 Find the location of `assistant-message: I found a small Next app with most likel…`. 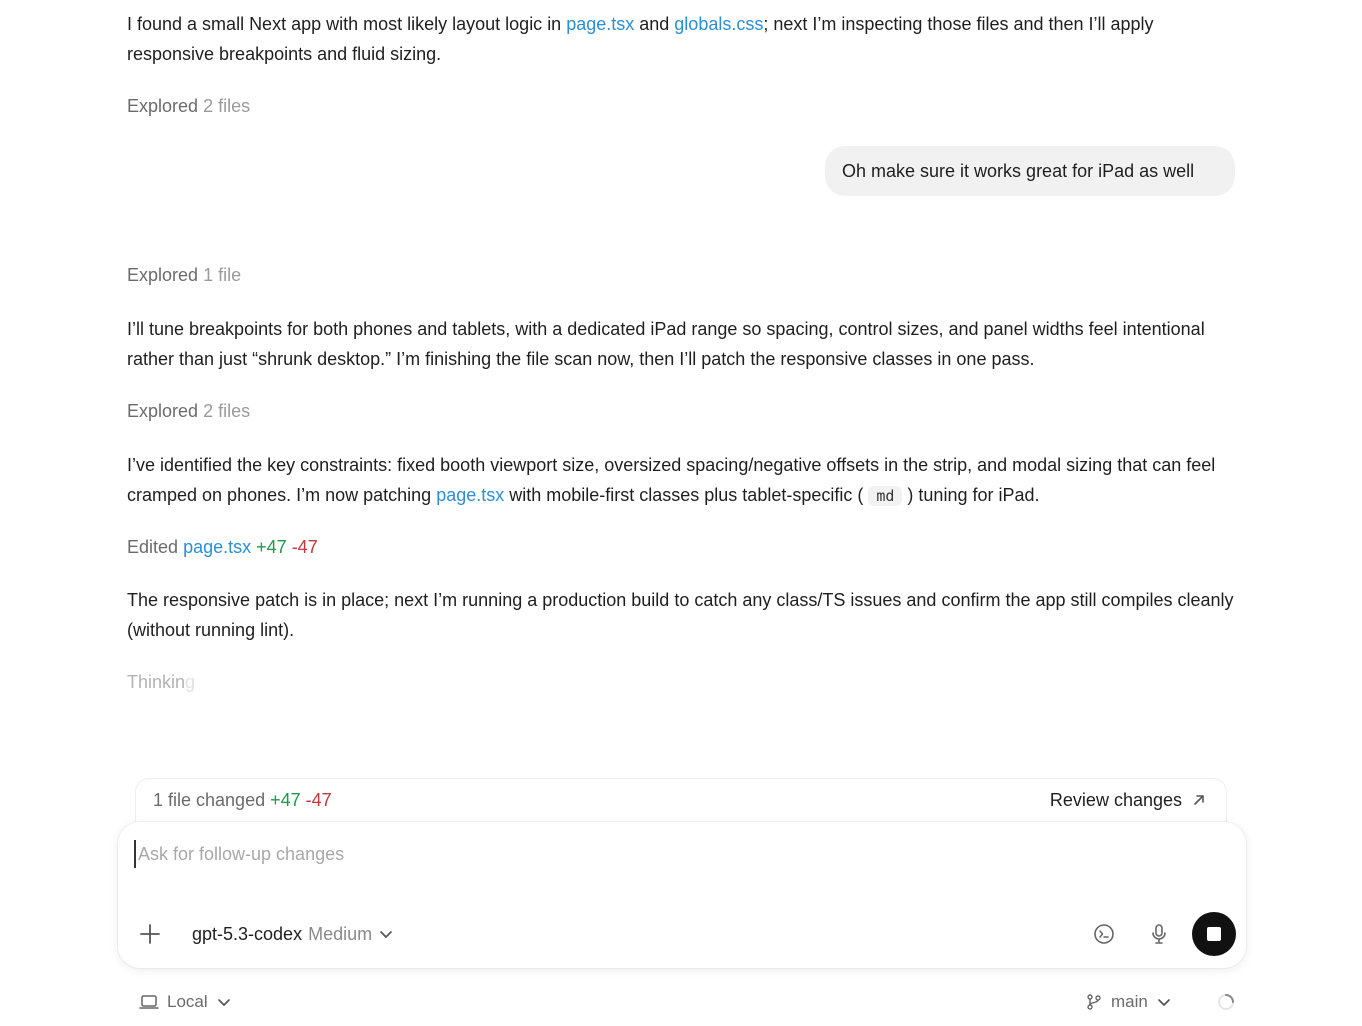

assistant-message: I found a small Next app with most likel… is located at coordinates (640, 39).